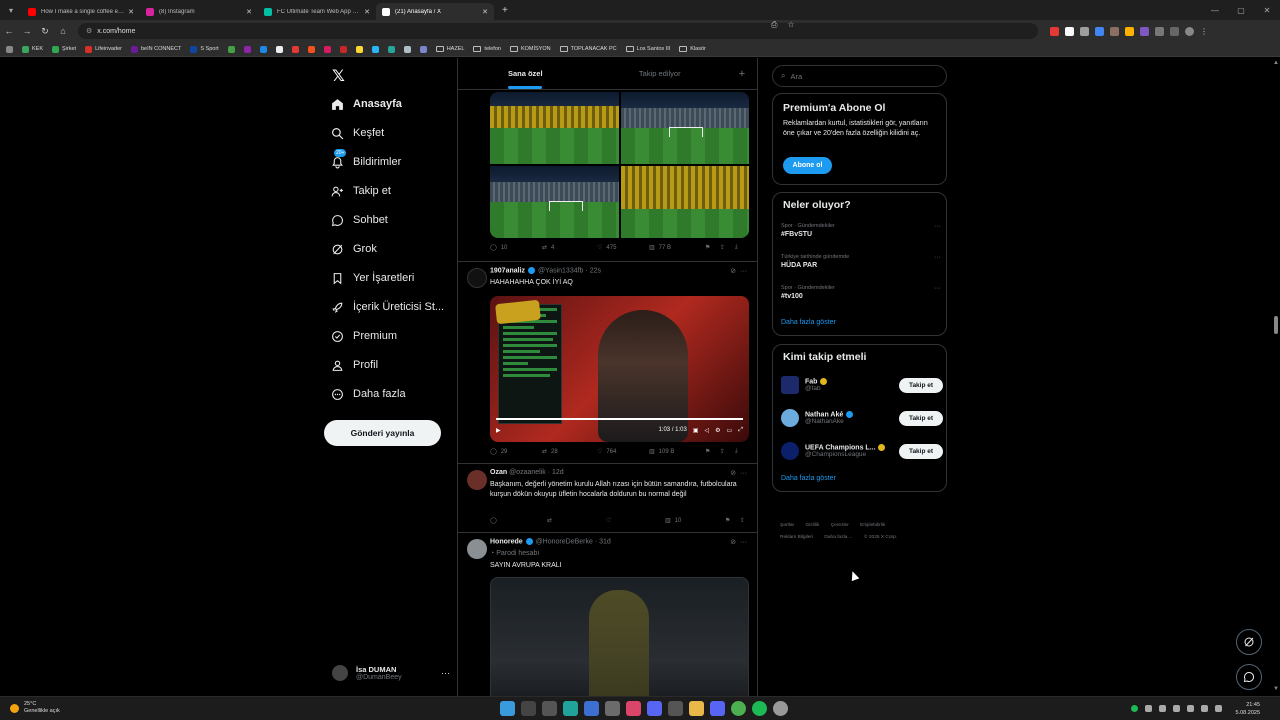 The image size is (1280, 720). I want to click on follow-show-more: Daha fazla göster, so click(808, 478).